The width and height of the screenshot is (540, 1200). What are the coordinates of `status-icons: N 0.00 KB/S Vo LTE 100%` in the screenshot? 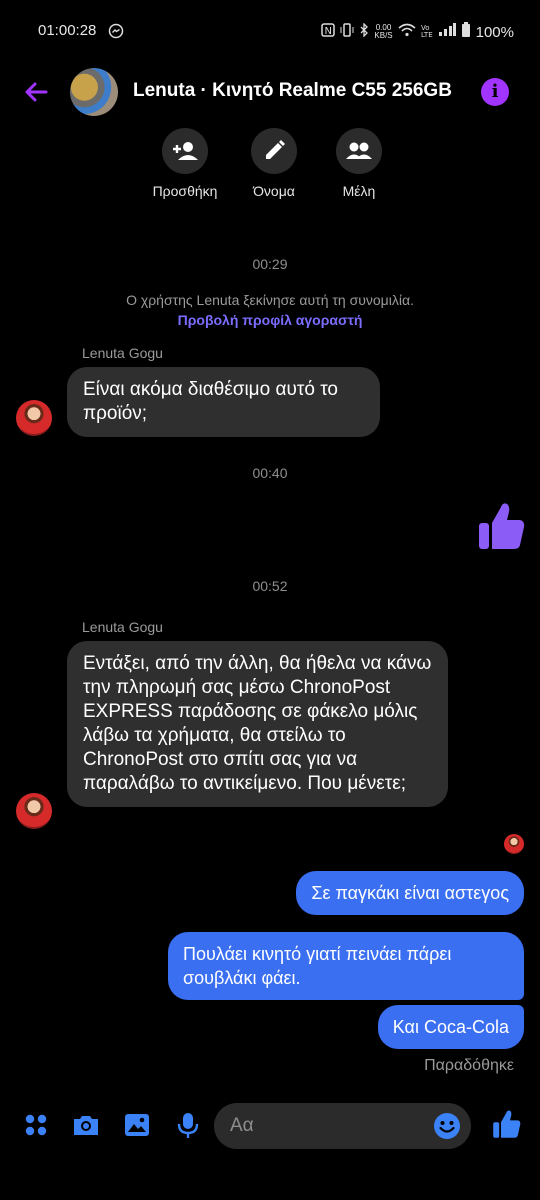 It's located at (417, 32).